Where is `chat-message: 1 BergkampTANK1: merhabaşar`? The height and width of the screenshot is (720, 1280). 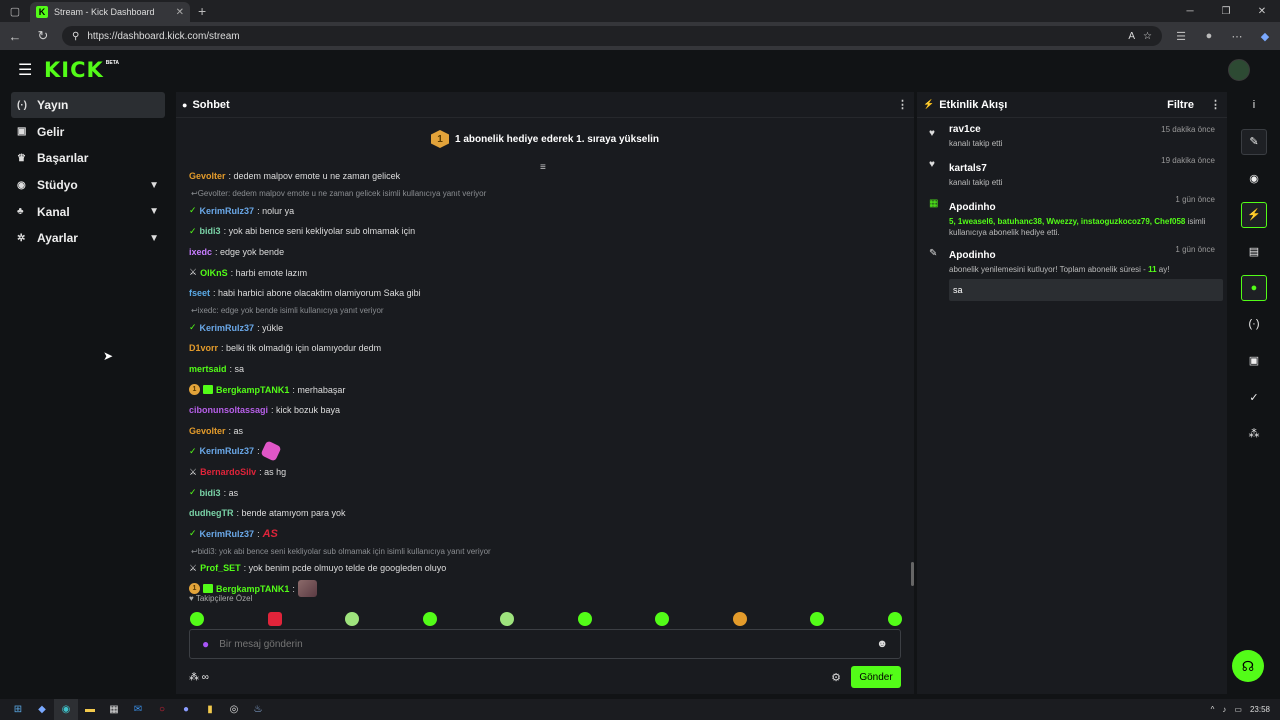 chat-message: 1 BergkampTANK1: merhabaşar is located at coordinates (547, 389).